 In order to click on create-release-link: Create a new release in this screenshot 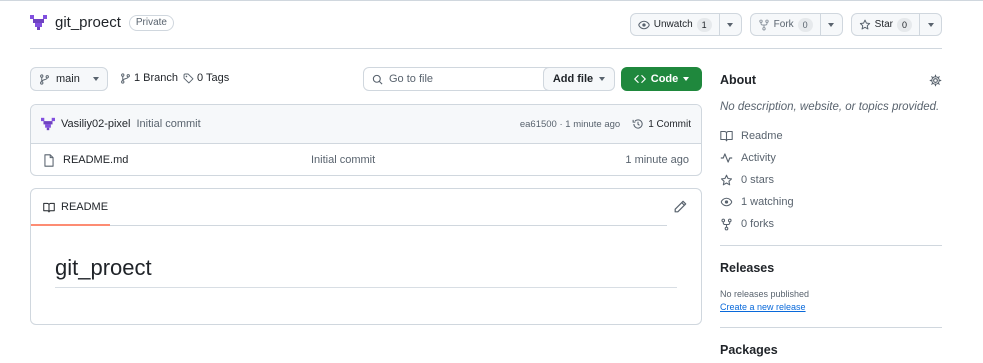, I will do `click(831, 307)`.